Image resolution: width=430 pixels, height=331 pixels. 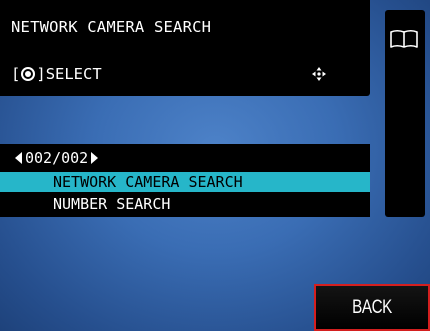 What do you see at coordinates (95, 158) in the screenshot?
I see `next-page-icon` at bounding box center [95, 158].